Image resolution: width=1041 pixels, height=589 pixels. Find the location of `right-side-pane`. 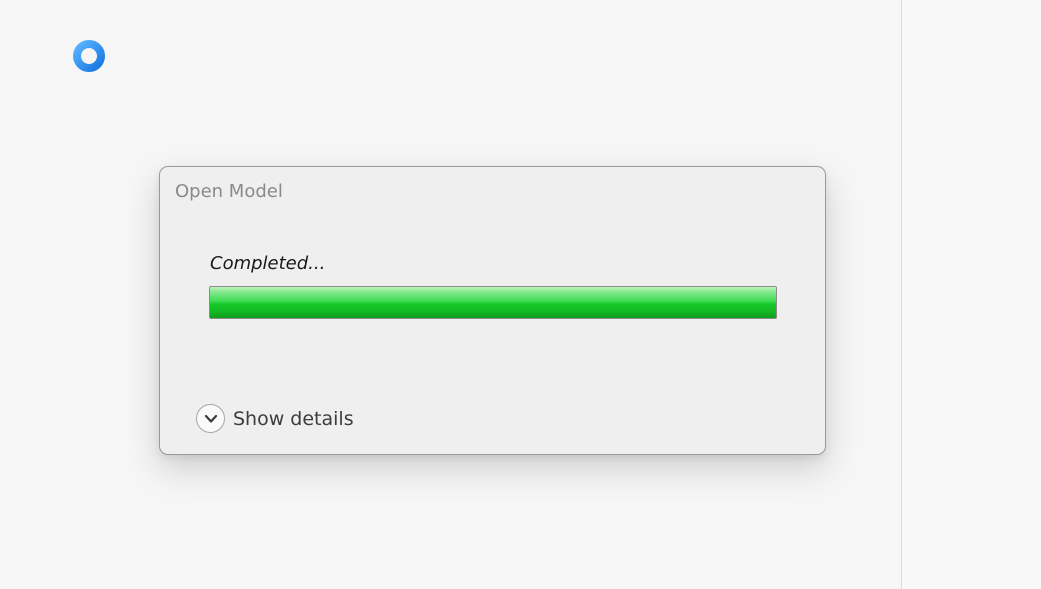

right-side-pane is located at coordinates (971, 294).